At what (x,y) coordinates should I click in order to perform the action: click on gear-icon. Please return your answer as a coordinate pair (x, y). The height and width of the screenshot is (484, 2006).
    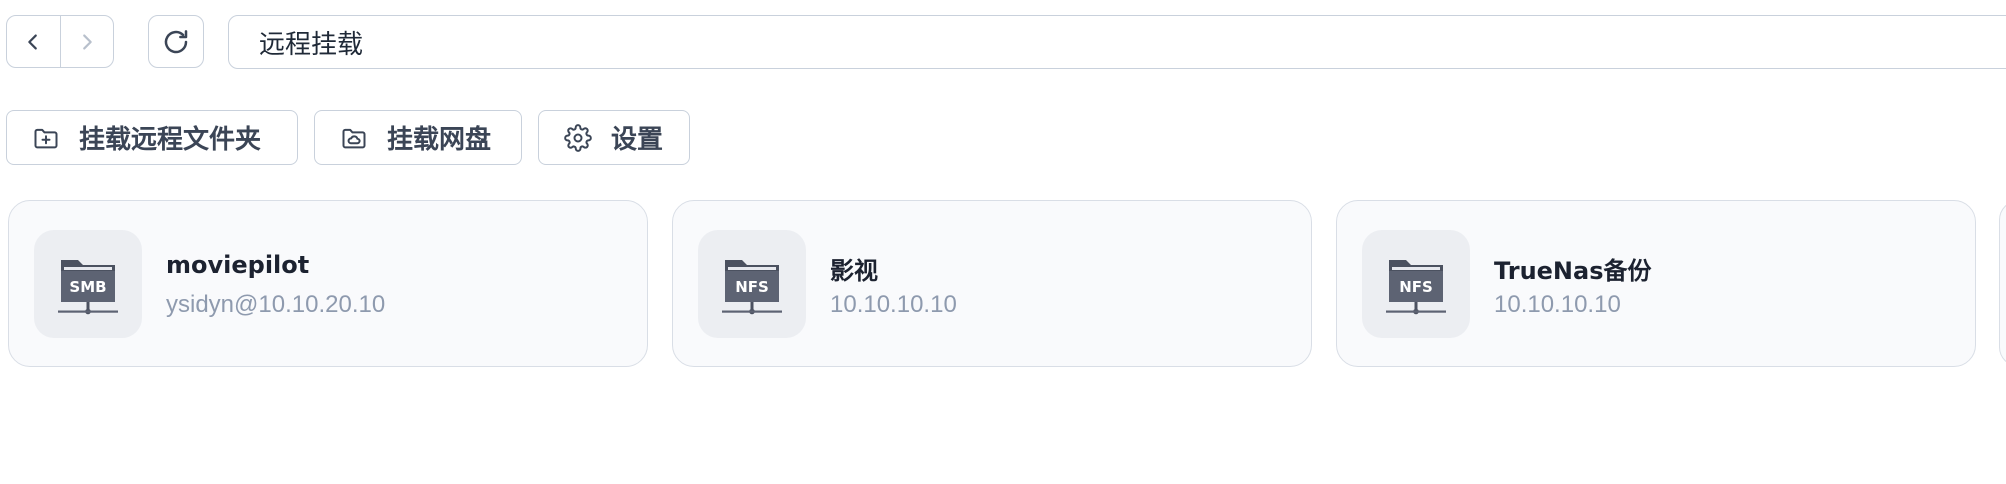
    Looking at the image, I should click on (578, 138).